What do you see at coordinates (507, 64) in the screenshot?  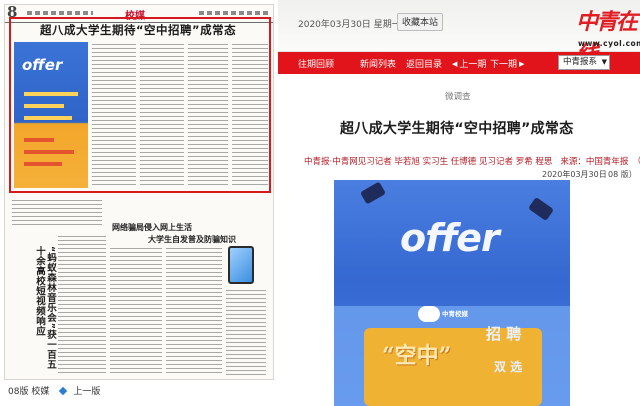 I see `nav-next-issue: 下一期 ▶` at bounding box center [507, 64].